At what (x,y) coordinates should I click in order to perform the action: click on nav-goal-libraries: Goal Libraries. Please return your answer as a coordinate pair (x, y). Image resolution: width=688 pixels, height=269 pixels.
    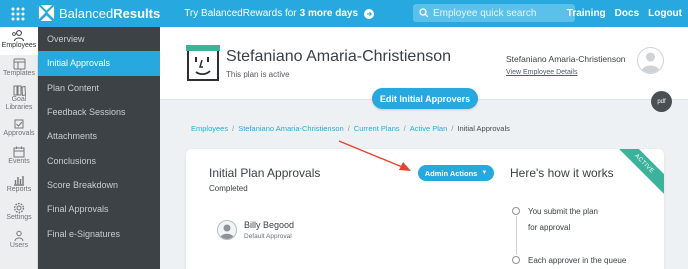
    Looking at the image, I should click on (19, 98).